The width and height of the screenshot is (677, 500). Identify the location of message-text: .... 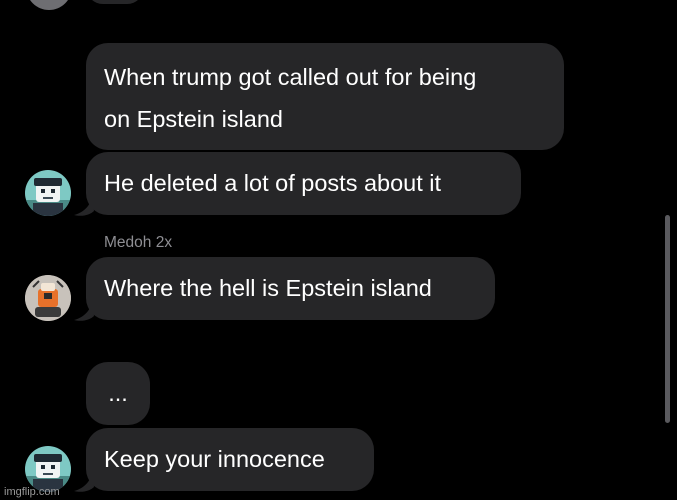
(118, 393).